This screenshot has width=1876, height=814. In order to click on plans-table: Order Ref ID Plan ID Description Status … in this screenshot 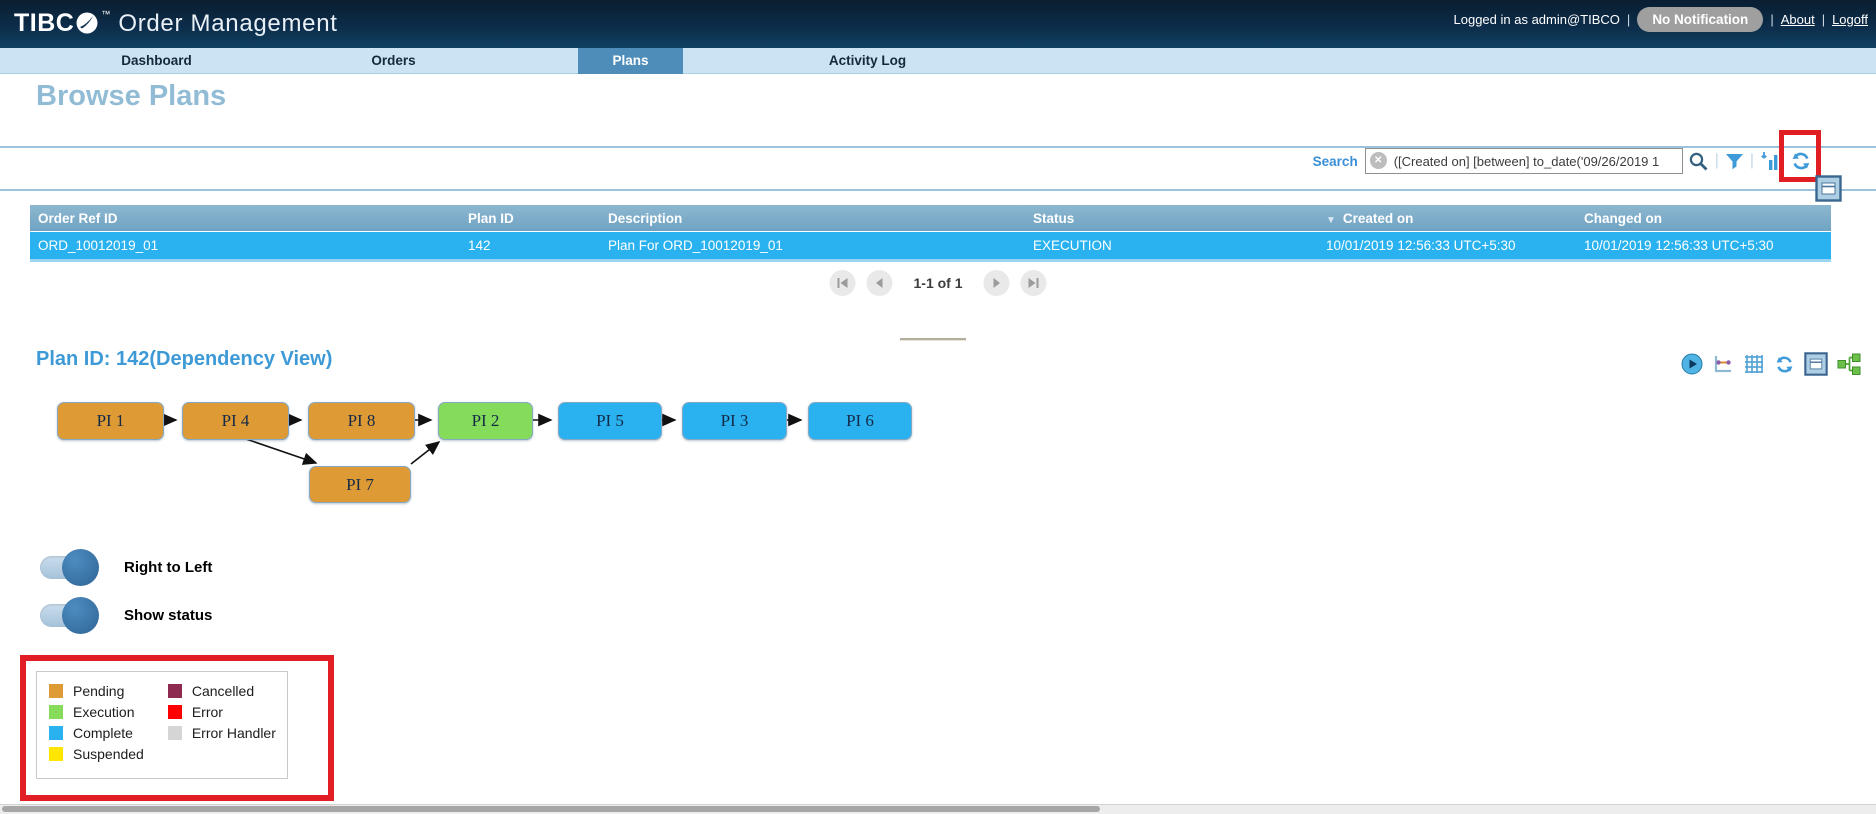, I will do `click(930, 233)`.